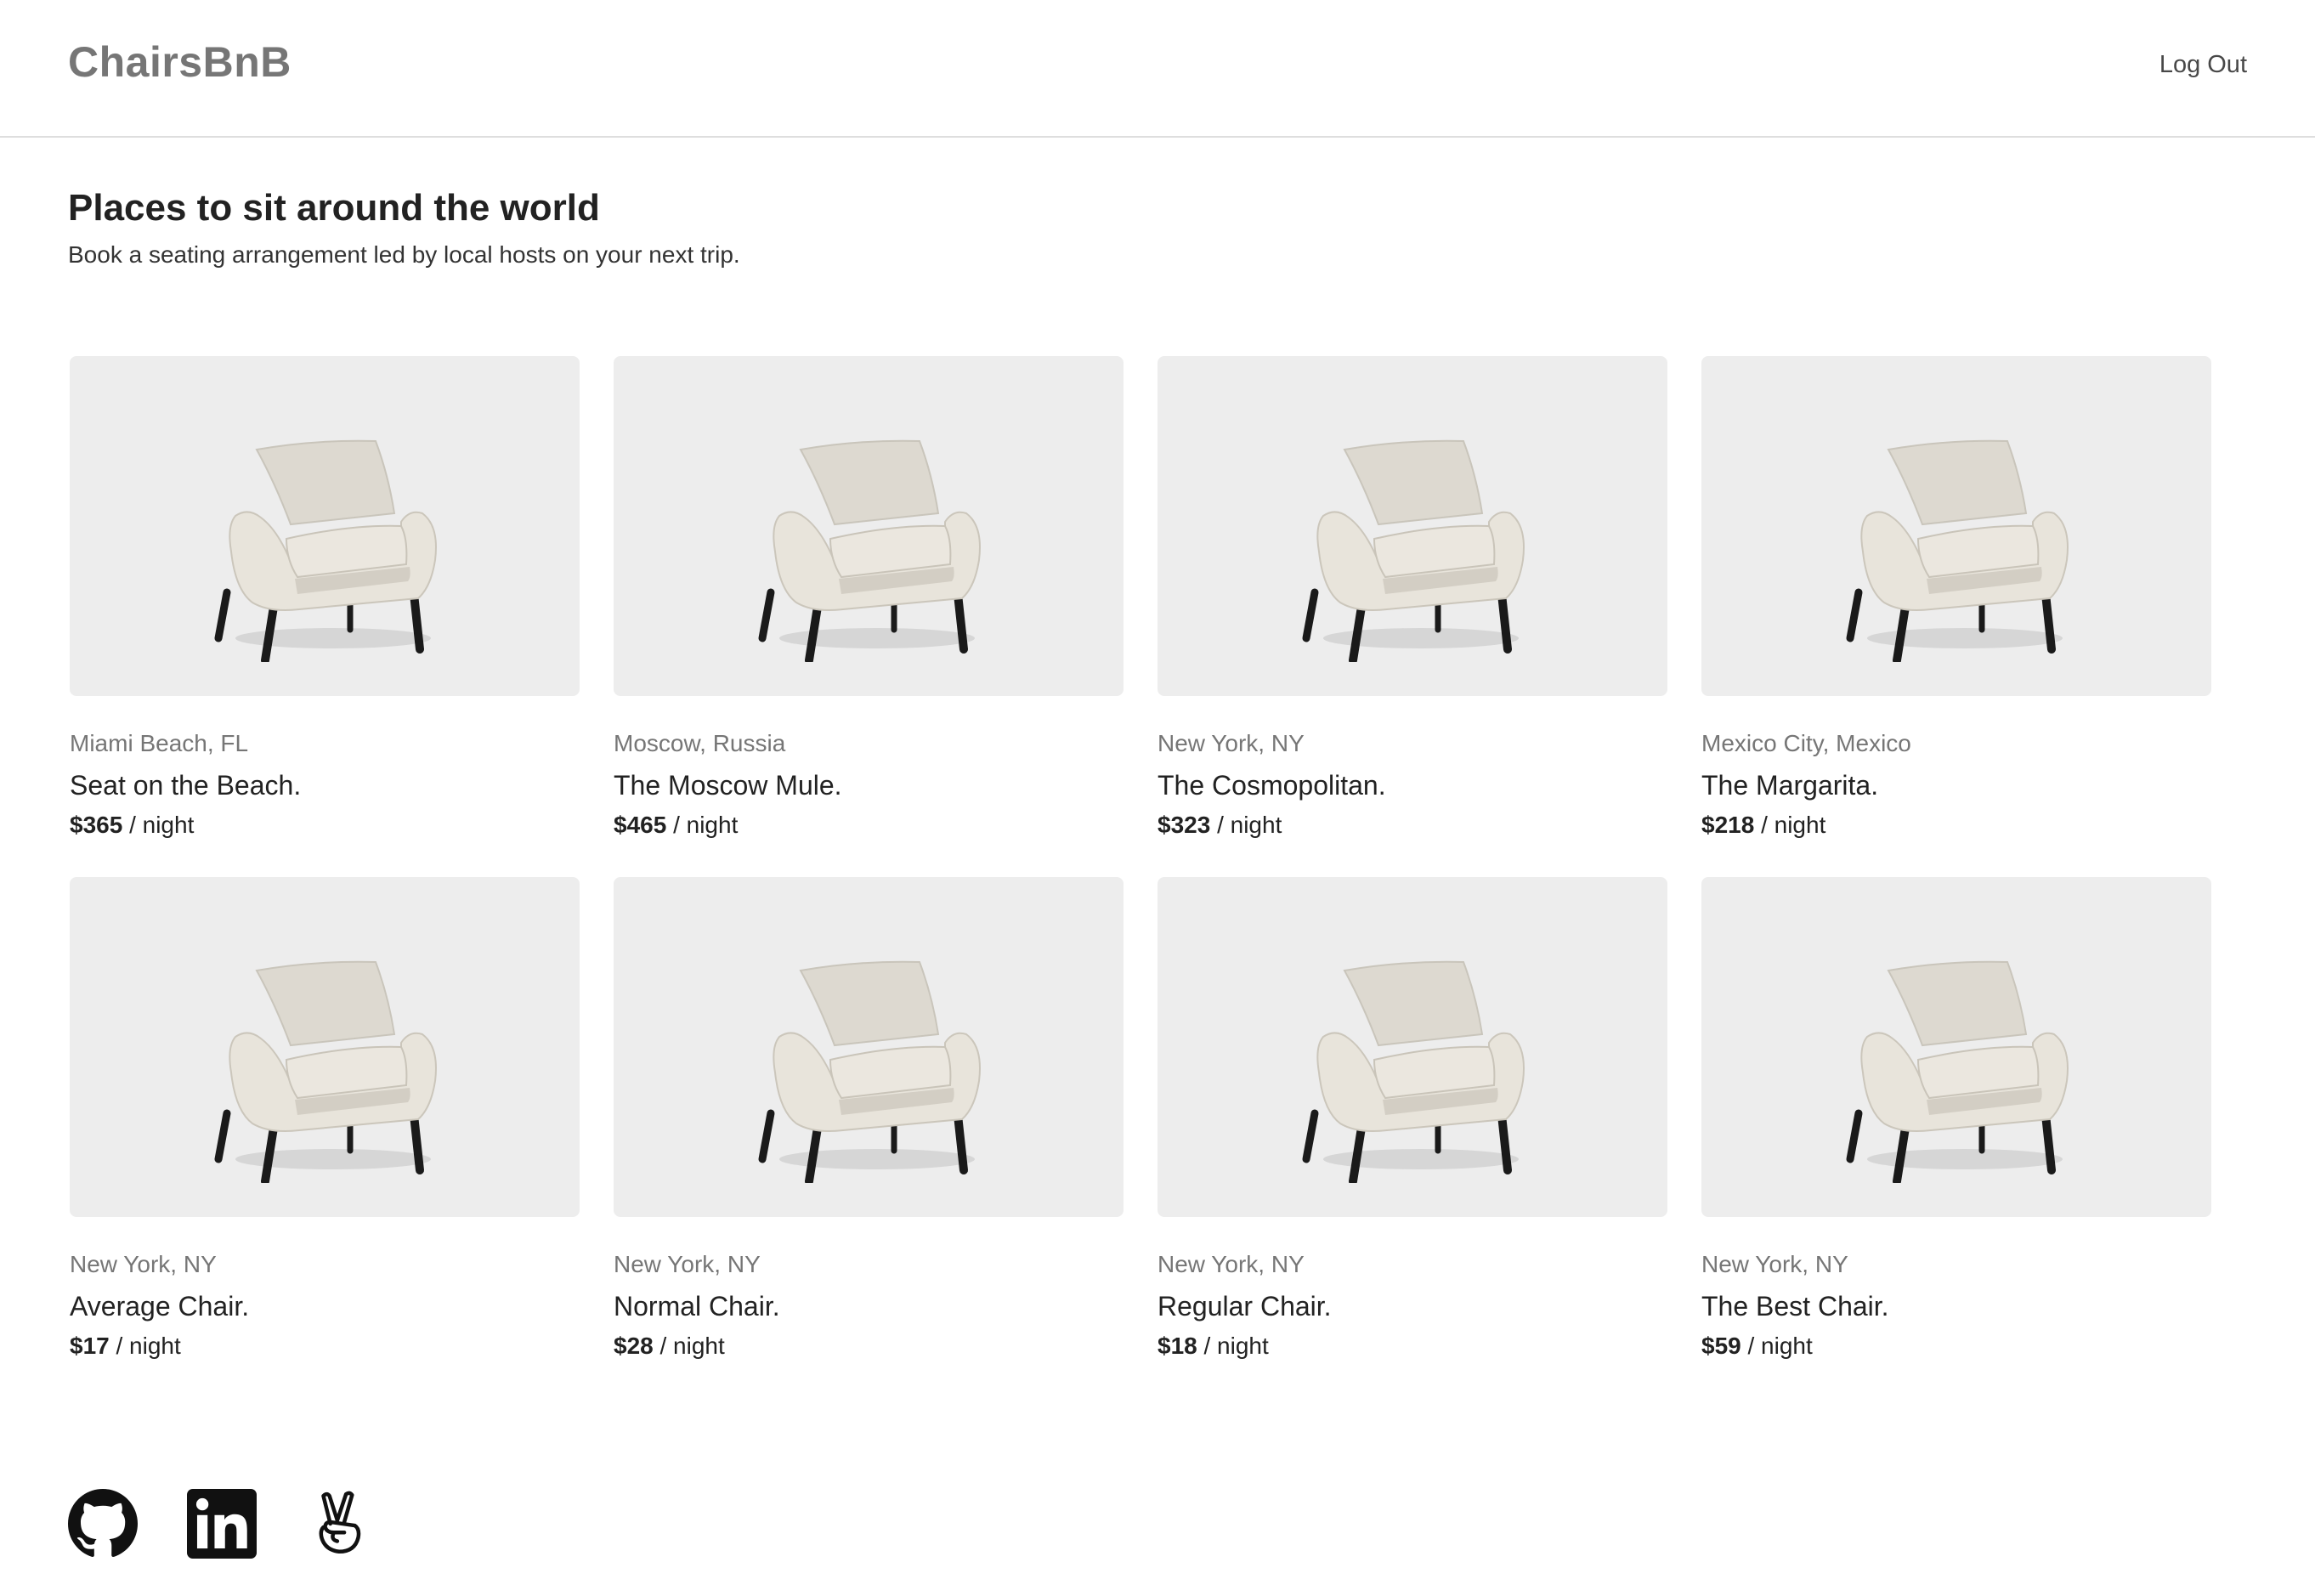 The width and height of the screenshot is (2315, 1596). What do you see at coordinates (700, 743) in the screenshot?
I see `listing-location: Moscow, Russia` at bounding box center [700, 743].